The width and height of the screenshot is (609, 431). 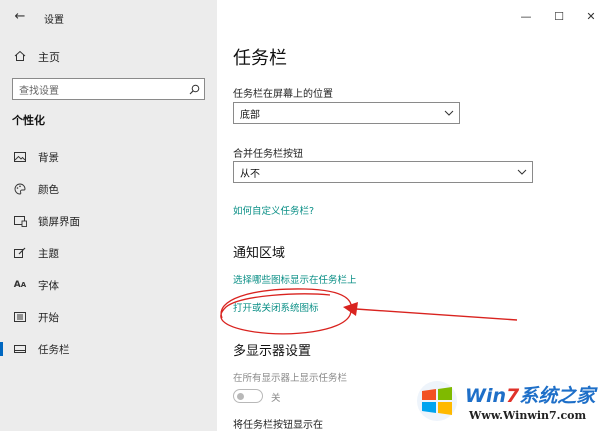 I want to click on minimize-button: —, so click(x=526, y=16).